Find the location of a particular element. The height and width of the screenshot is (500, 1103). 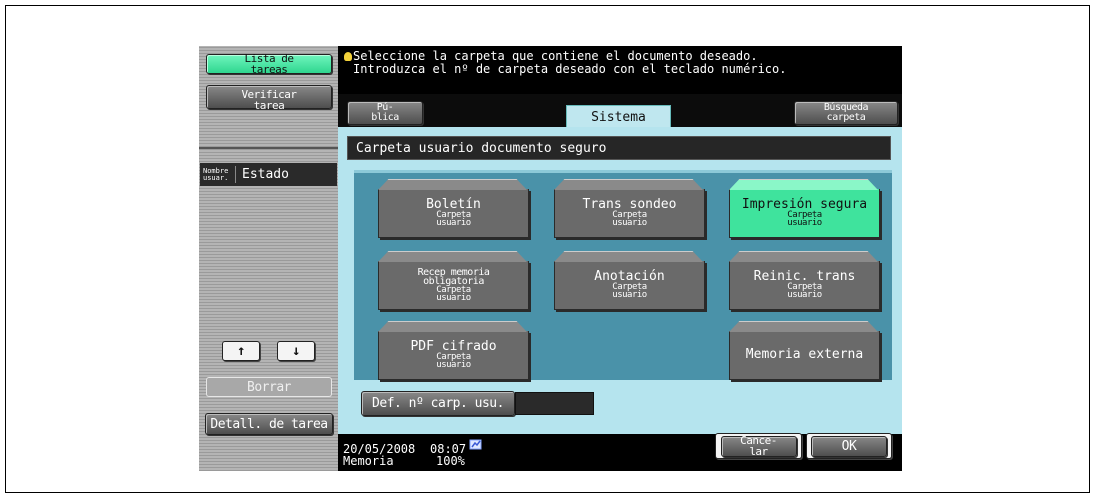

folder-boletin-sub2: usuario is located at coordinates (453, 223).